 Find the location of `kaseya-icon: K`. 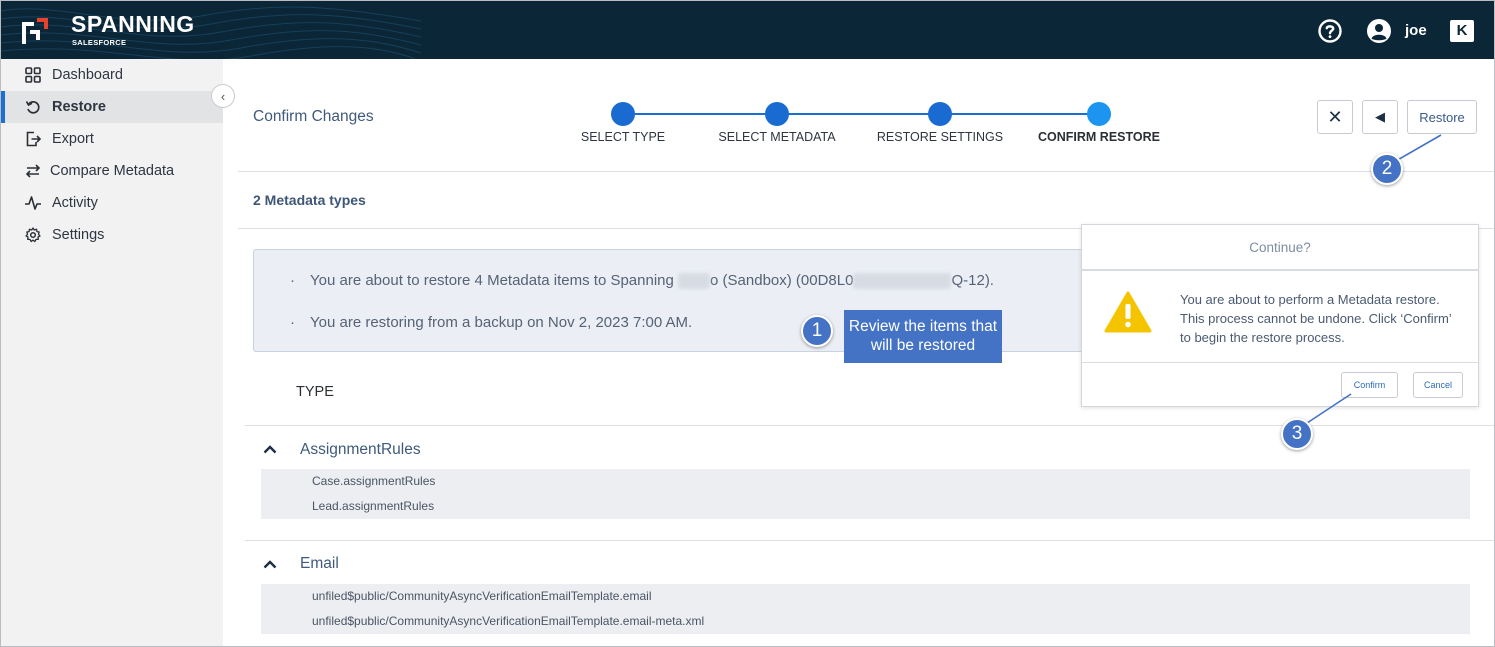

kaseya-icon: K is located at coordinates (1462, 31).